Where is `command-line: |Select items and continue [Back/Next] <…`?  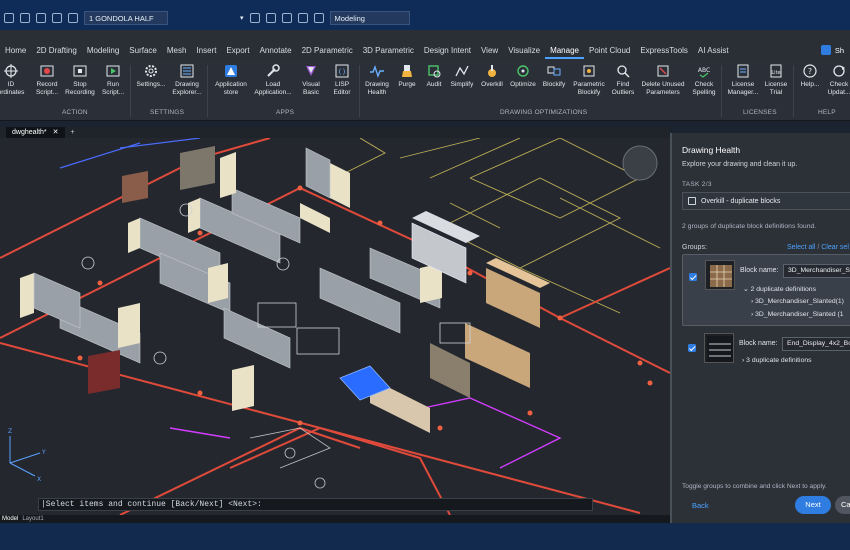 command-line: |Select items and continue [Back/Next] <… is located at coordinates (315, 504).